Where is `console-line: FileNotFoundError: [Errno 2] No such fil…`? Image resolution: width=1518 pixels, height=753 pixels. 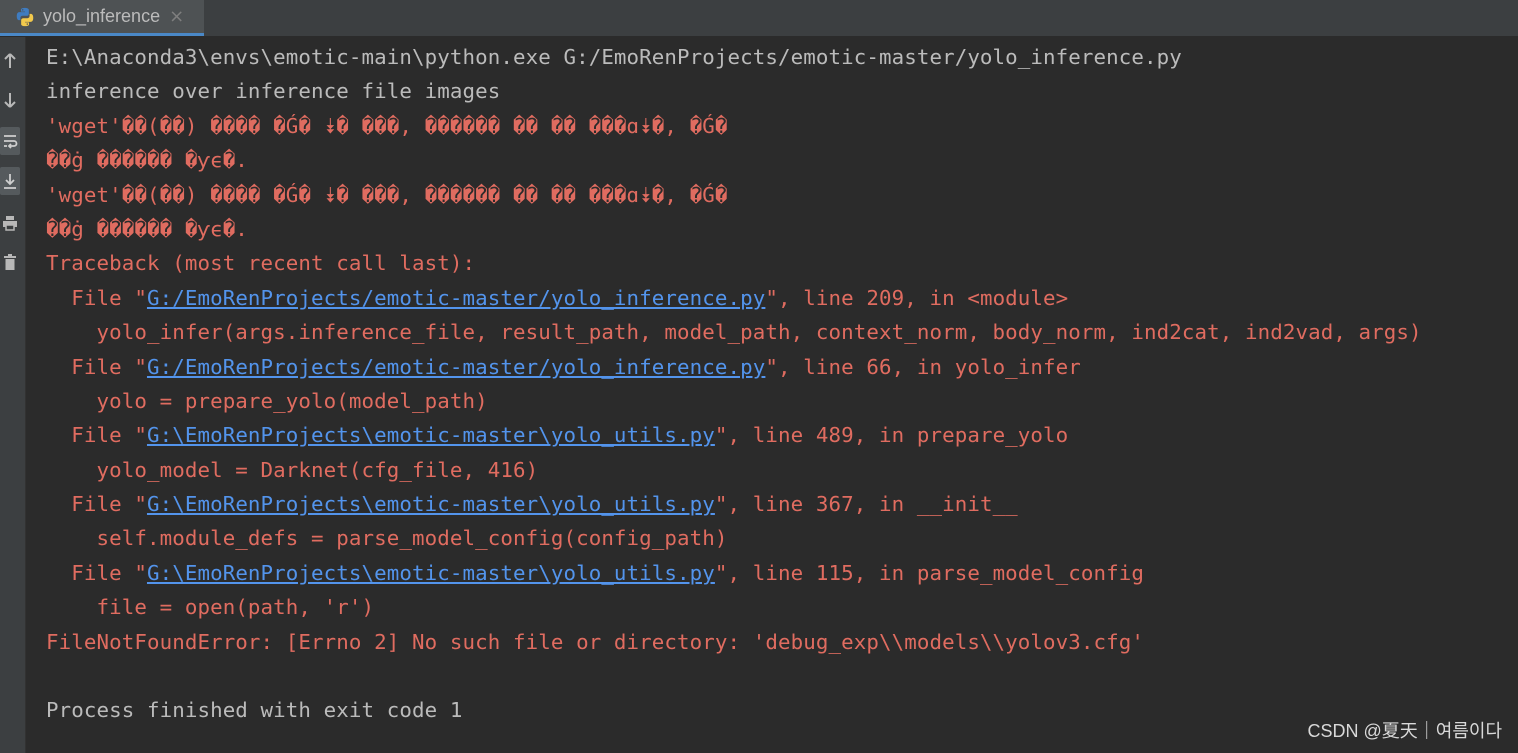
console-line: FileNotFoundError: [Errno 2] No such fil… is located at coordinates (595, 641).